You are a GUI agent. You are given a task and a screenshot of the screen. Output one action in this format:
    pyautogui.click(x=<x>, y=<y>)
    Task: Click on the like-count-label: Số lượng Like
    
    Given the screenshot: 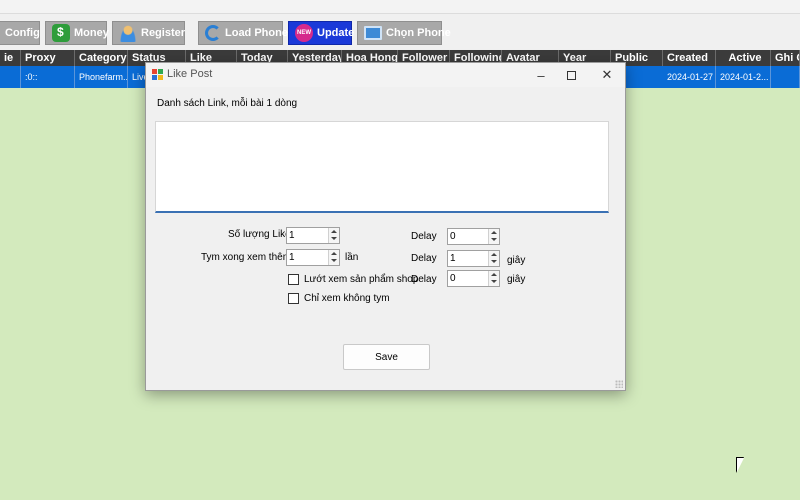 What is the action you would take?
    pyautogui.click(x=259, y=234)
    